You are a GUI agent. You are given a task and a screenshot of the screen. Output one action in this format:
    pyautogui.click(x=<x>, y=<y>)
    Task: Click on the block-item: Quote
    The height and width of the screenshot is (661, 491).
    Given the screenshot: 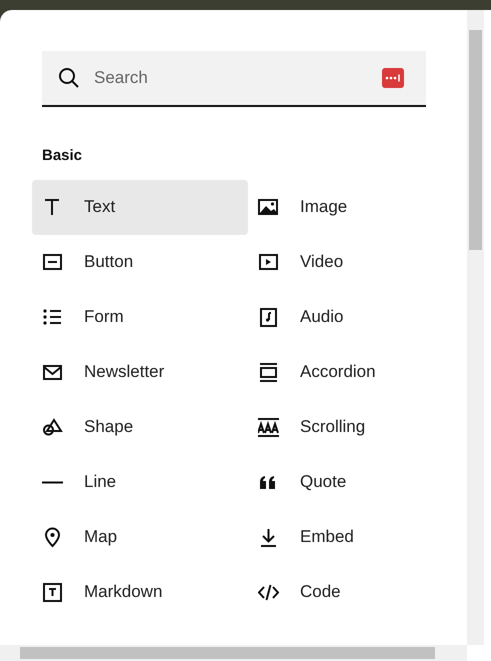 What is the action you would take?
    pyautogui.click(x=356, y=482)
    